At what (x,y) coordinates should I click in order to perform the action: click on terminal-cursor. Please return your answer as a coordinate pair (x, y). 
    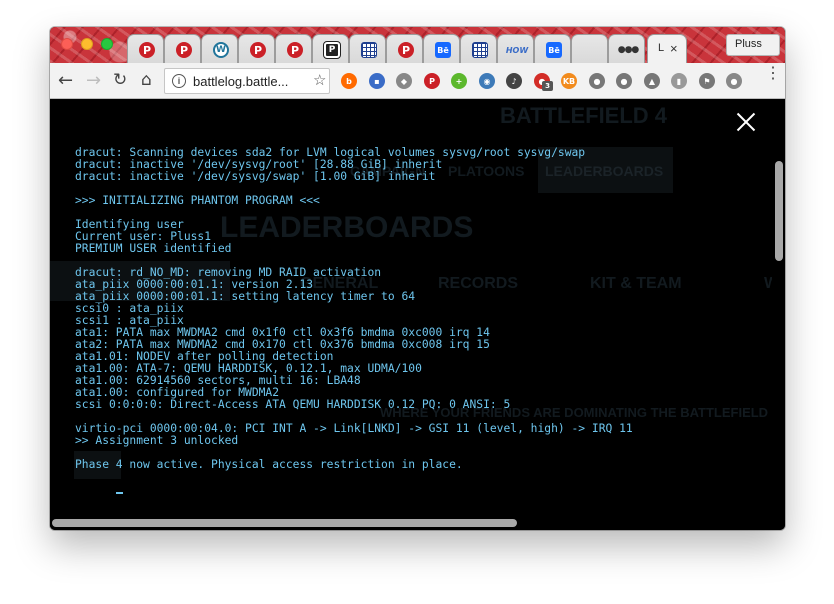
    Looking at the image, I should click on (119, 493).